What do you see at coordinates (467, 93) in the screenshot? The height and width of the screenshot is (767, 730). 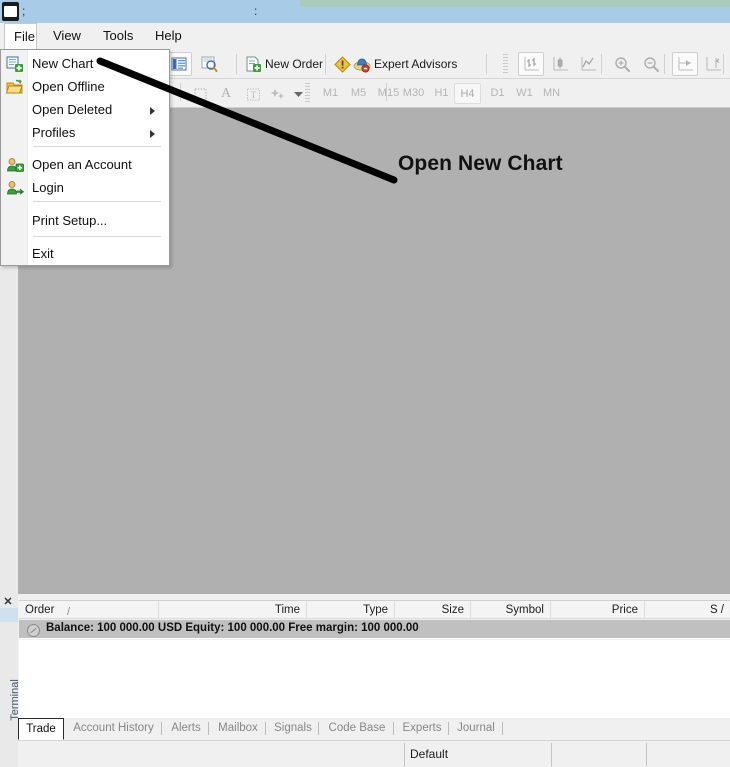 I see `timeframe-h4: H4` at bounding box center [467, 93].